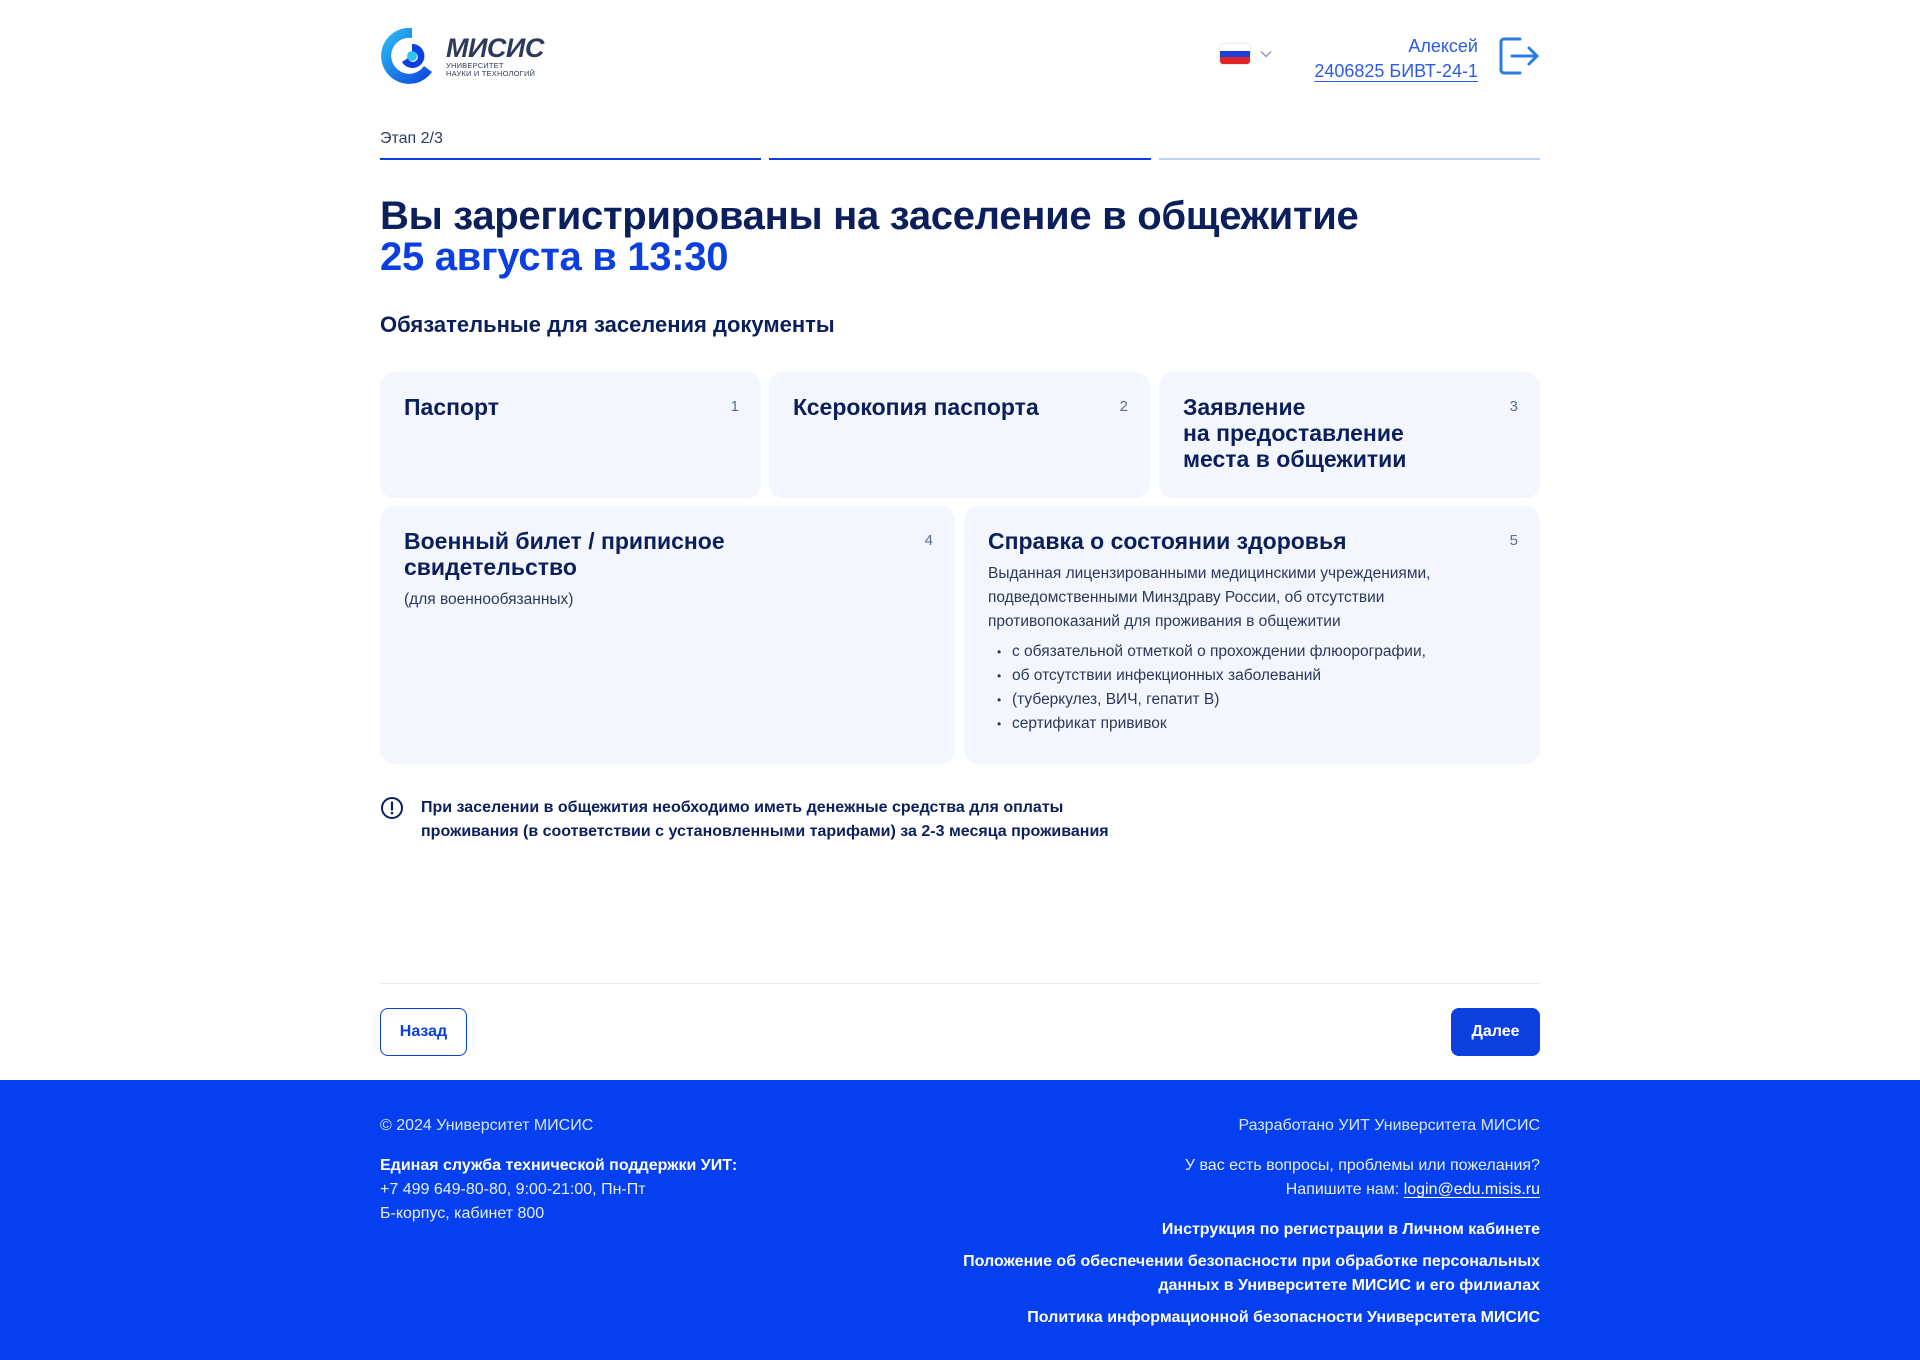  I want to click on card-title: Ксерокопия паспорта, so click(916, 407).